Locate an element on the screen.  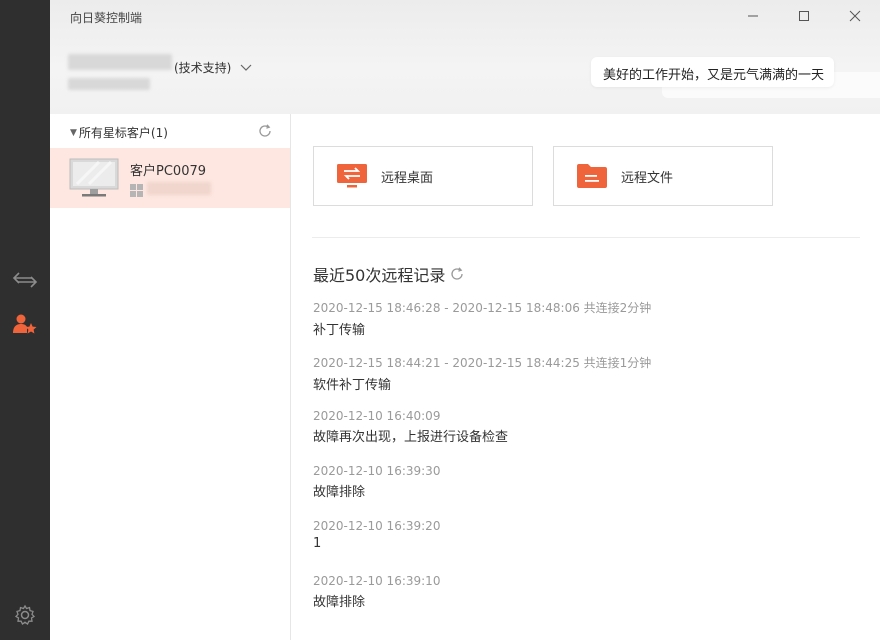
minimize-button is located at coordinates (753, 16).